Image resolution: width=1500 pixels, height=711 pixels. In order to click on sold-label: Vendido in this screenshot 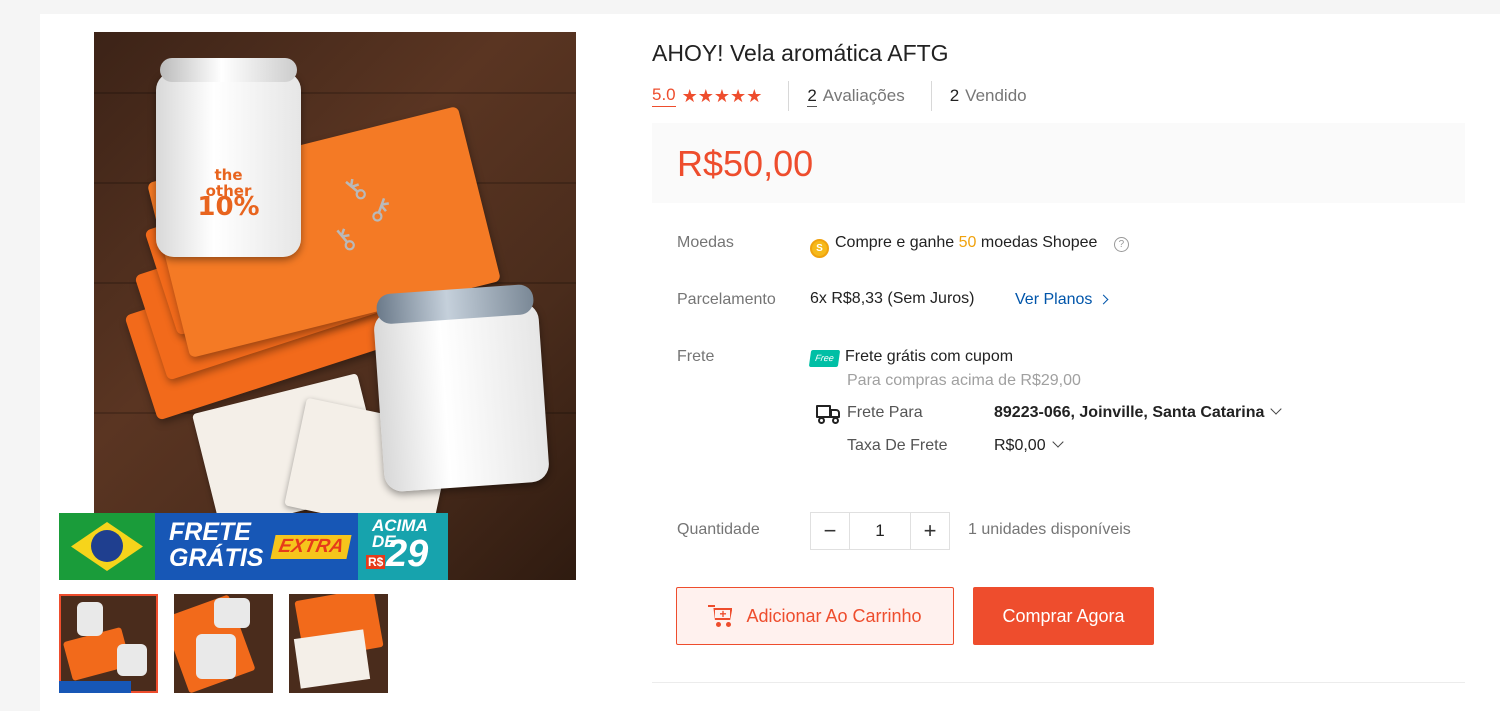, I will do `click(996, 95)`.